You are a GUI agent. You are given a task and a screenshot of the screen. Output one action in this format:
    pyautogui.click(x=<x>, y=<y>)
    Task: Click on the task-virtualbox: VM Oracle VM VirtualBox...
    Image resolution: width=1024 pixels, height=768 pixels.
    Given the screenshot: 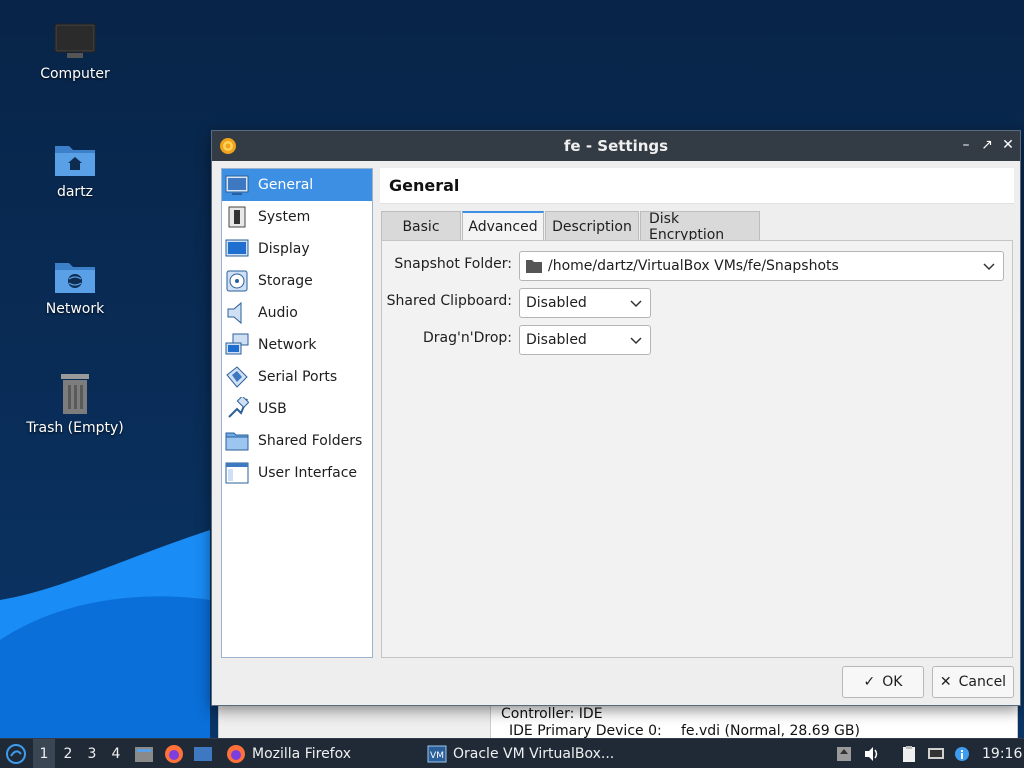 What is the action you would take?
    pyautogui.click(x=529, y=753)
    